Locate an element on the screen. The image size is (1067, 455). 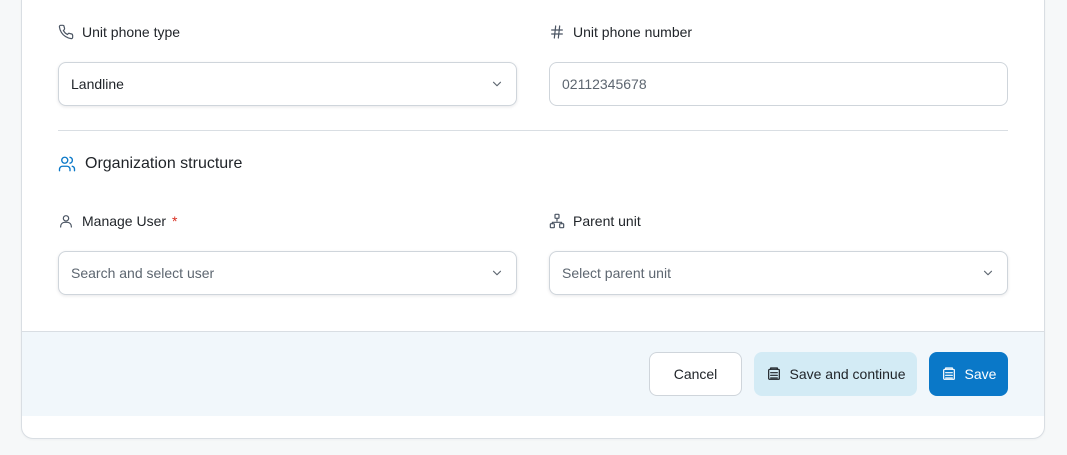
phone-type-select: Landline is located at coordinates (287, 84).